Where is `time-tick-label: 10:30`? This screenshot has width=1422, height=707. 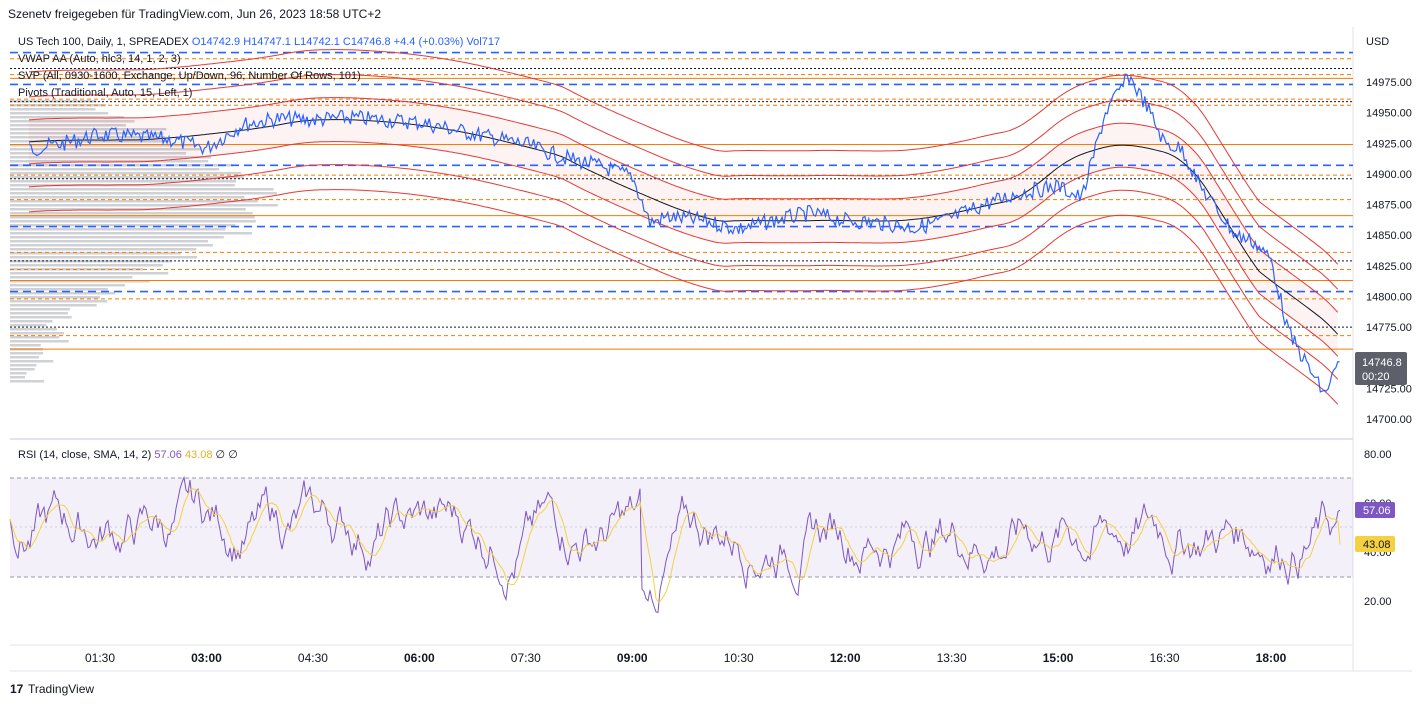
time-tick-label: 10:30 is located at coordinates (739, 658).